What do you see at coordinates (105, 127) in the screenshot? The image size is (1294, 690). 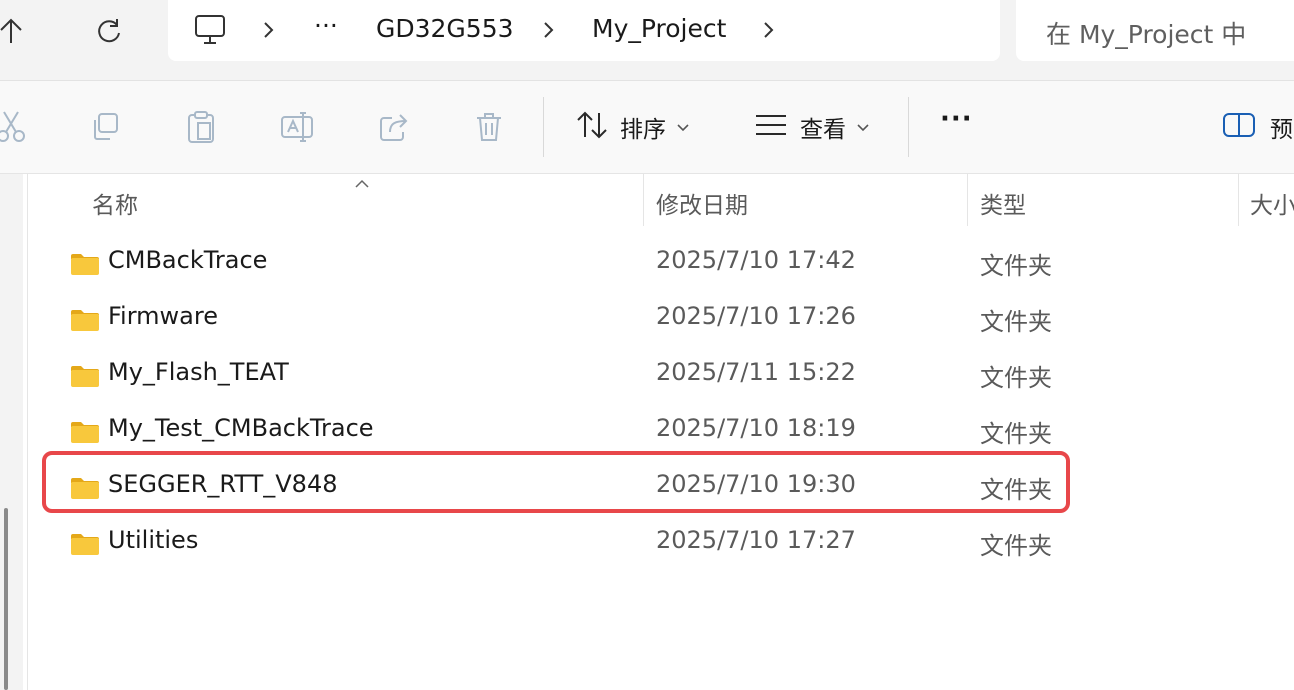 I see `copy-icon` at bounding box center [105, 127].